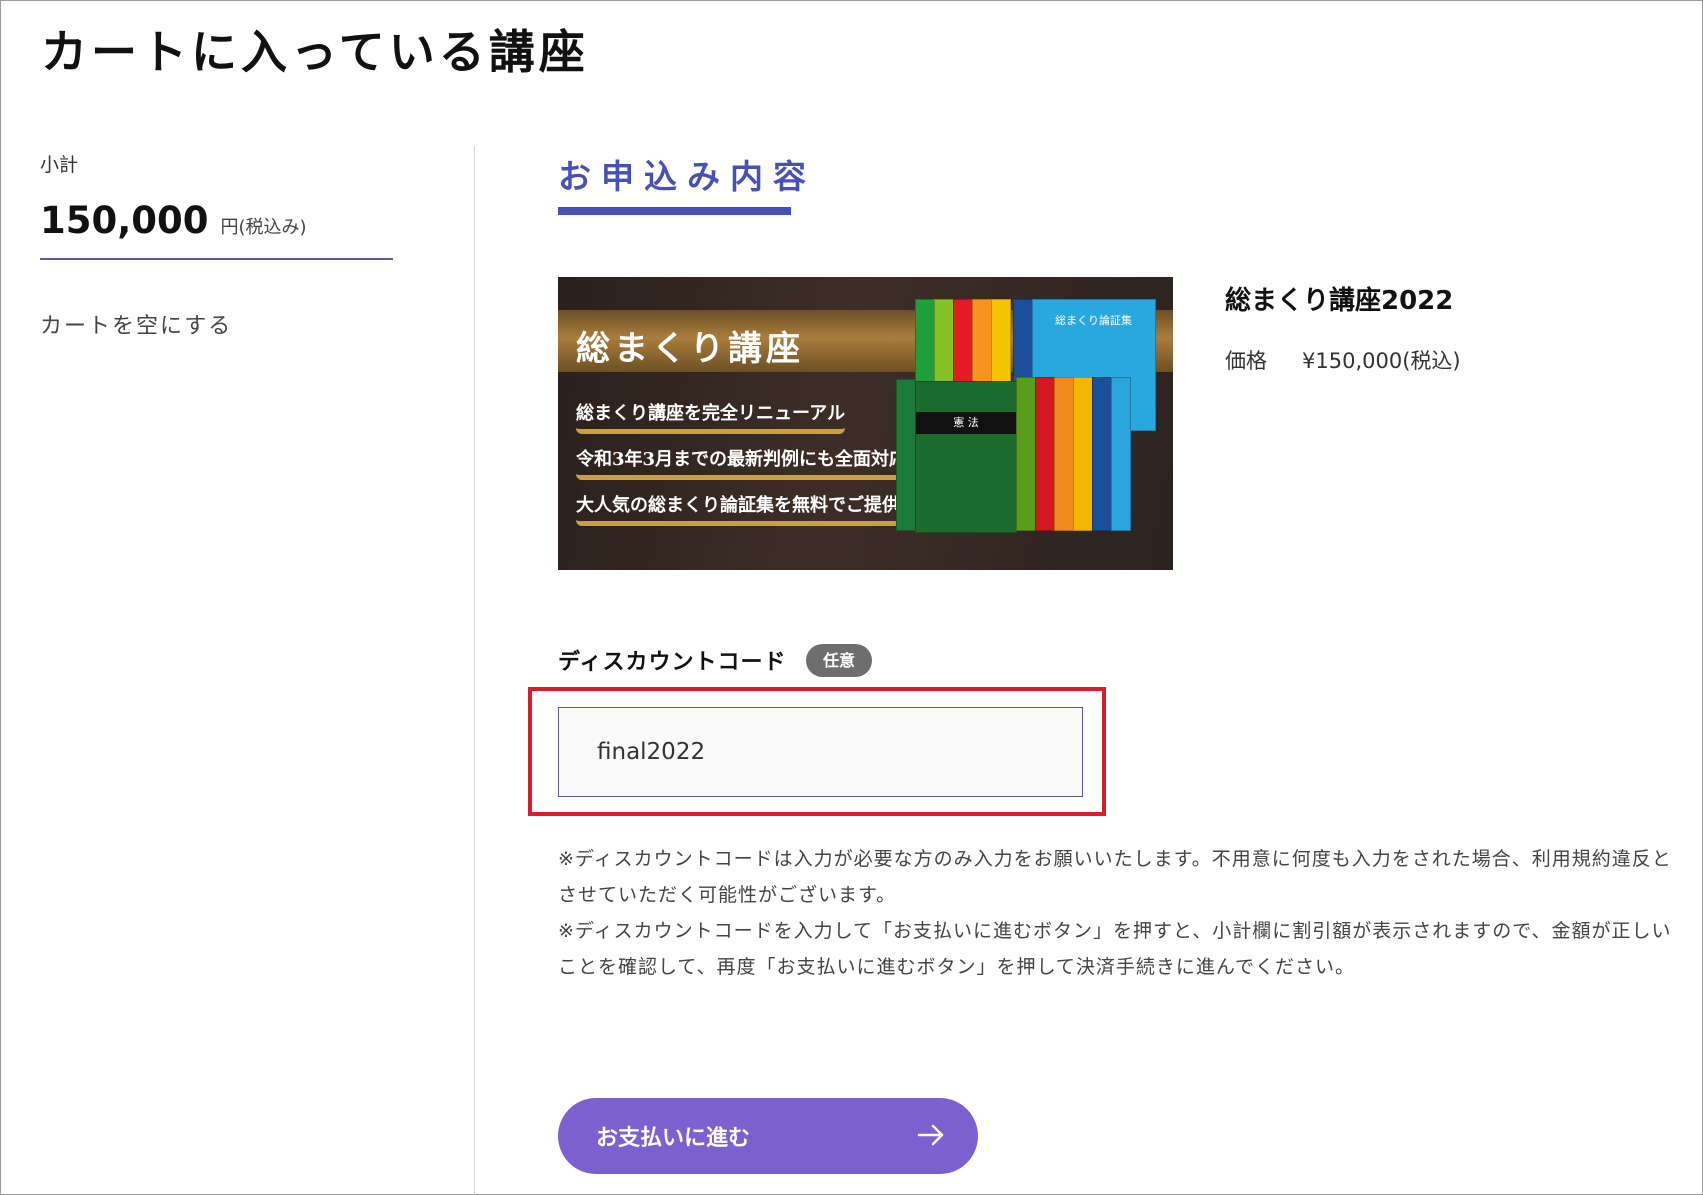 The image size is (1703, 1195). Describe the element at coordinates (124, 220) in the screenshot. I see `subtotal-amount: 150,000` at that location.